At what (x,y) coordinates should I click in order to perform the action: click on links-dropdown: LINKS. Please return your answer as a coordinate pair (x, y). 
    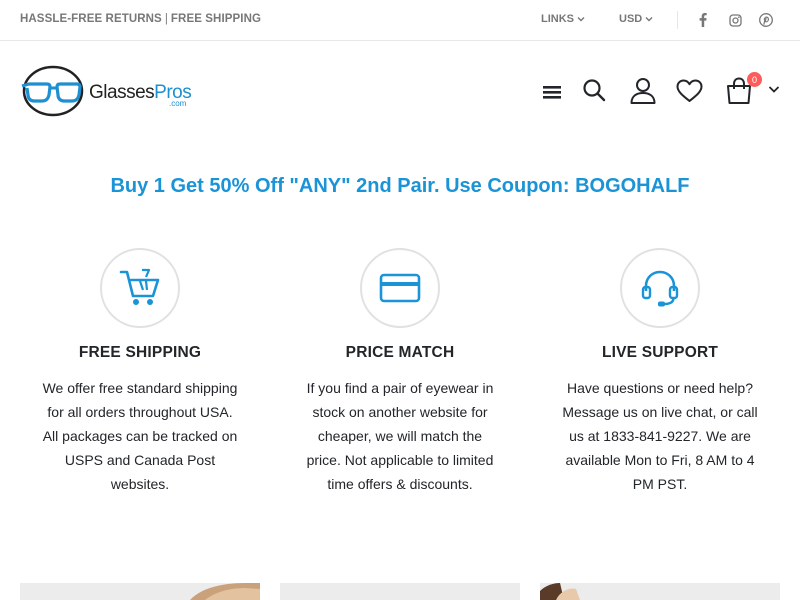
    Looking at the image, I should click on (563, 19).